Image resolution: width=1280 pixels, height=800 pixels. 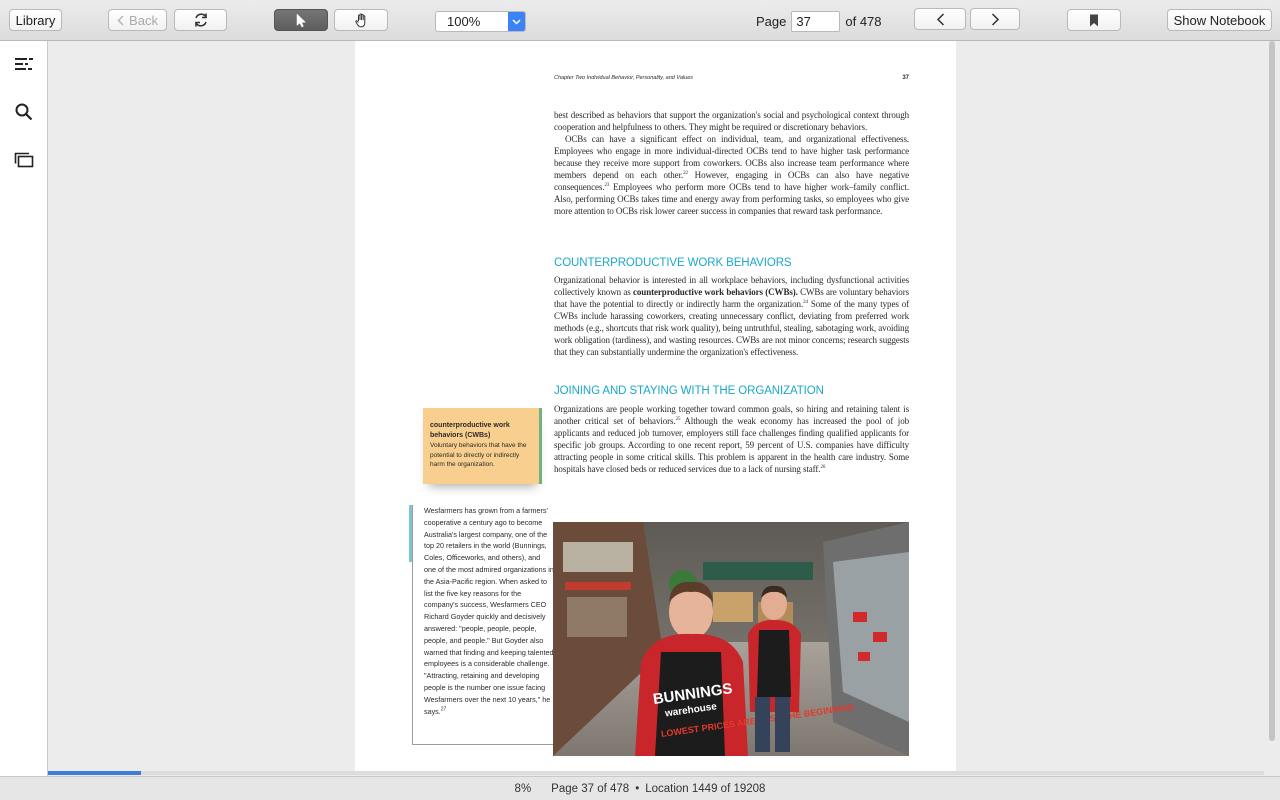 I want to click on bookmark-button, so click(x=1094, y=20).